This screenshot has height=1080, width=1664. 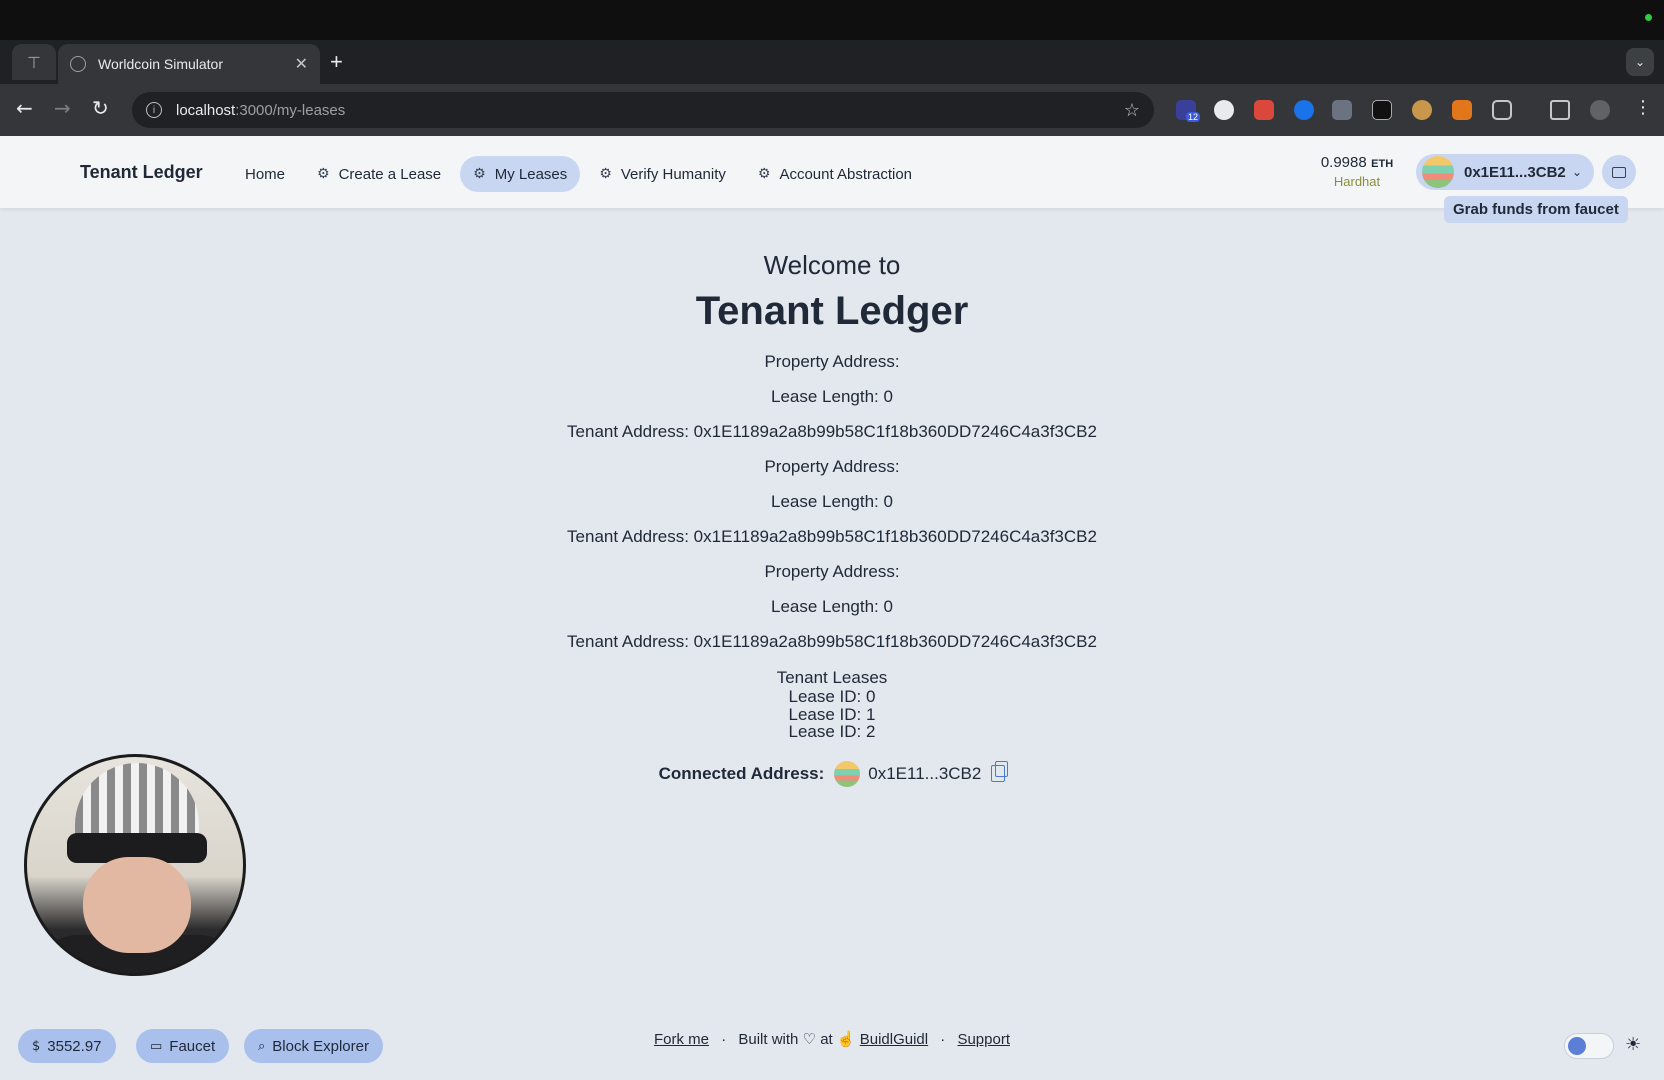 I want to click on connected-address-label: Connected Address:, so click(x=741, y=773).